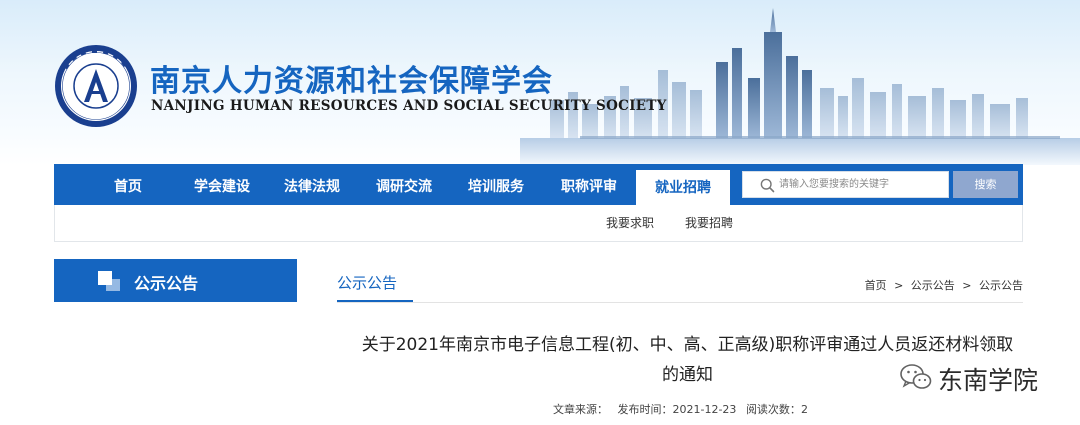 The image size is (1080, 425). I want to click on sidebar-title: 公示公告, so click(166, 283).